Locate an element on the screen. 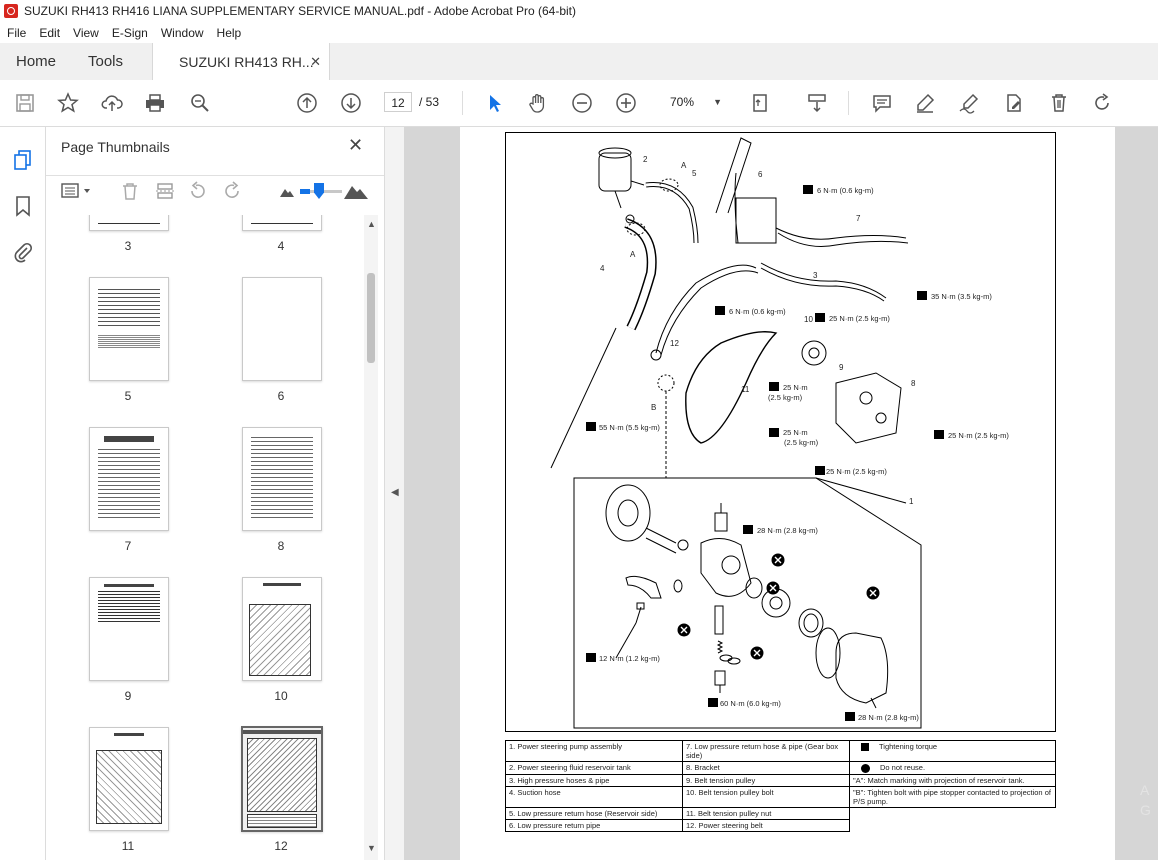 Image resolution: width=1158 pixels, height=860 pixels. page-fit-icon is located at coordinates (761, 103).